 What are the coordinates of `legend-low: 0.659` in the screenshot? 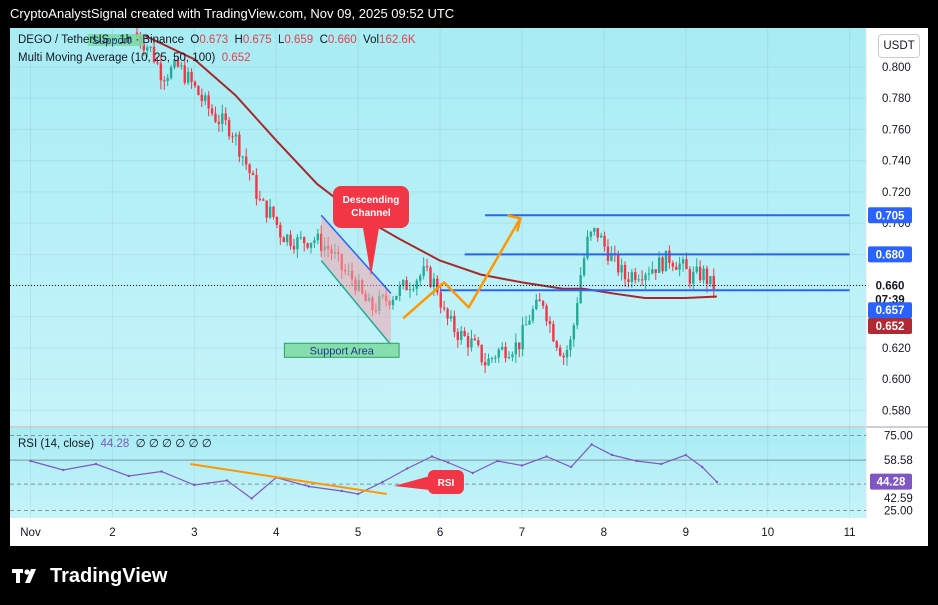 It's located at (299, 40).